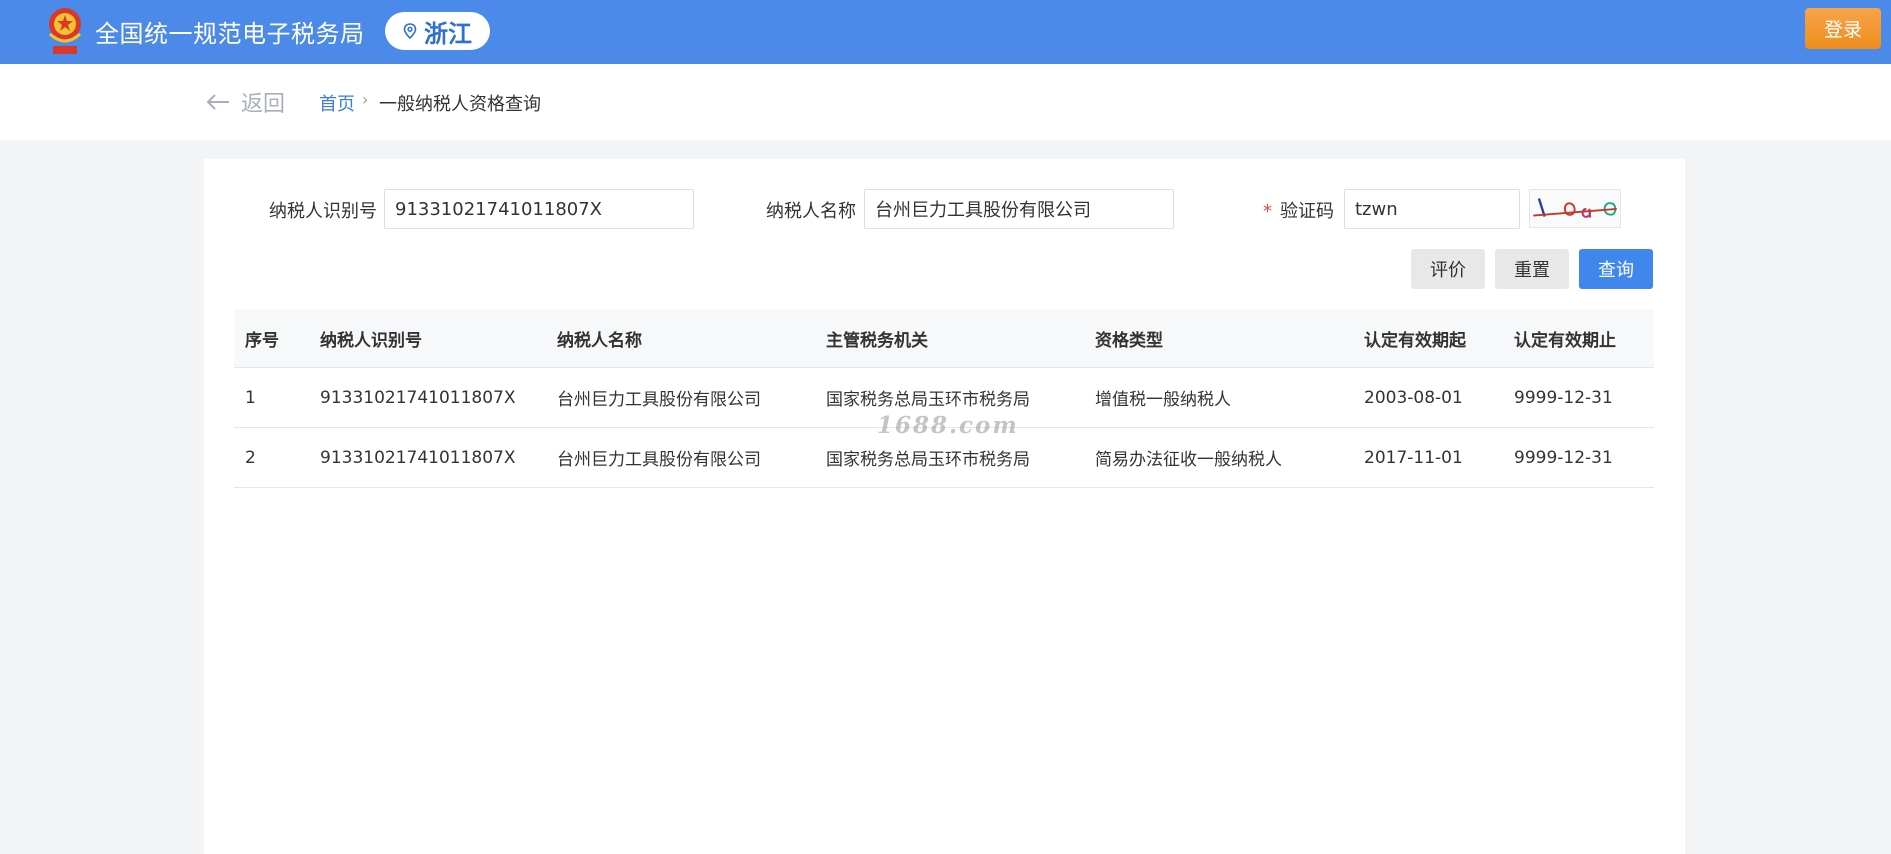  Describe the element at coordinates (811, 211) in the screenshot. I see `taxpayer-name-label: 纳税人名称` at that location.